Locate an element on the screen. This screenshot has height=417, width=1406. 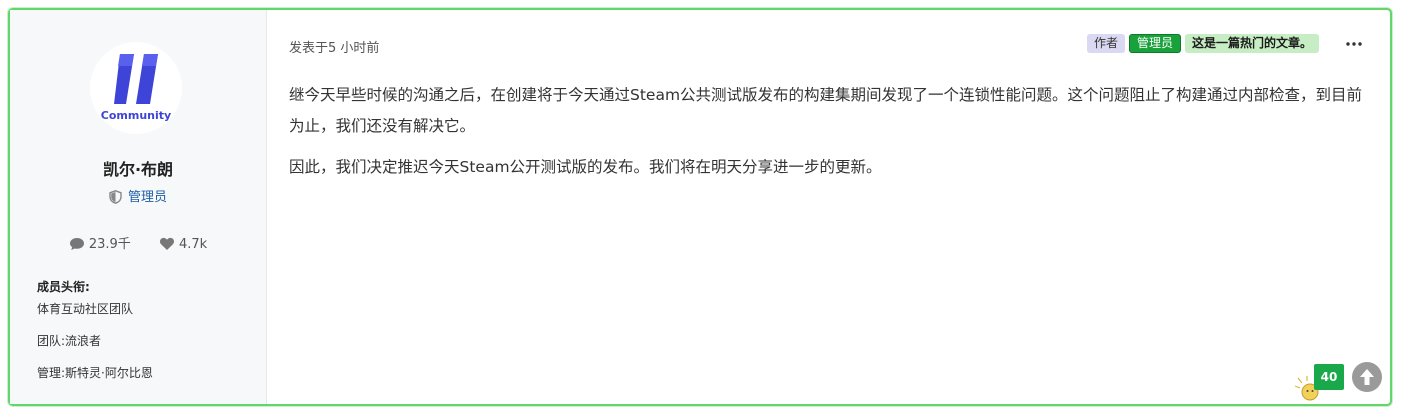
scroll-top-icon is located at coordinates (1367, 377).